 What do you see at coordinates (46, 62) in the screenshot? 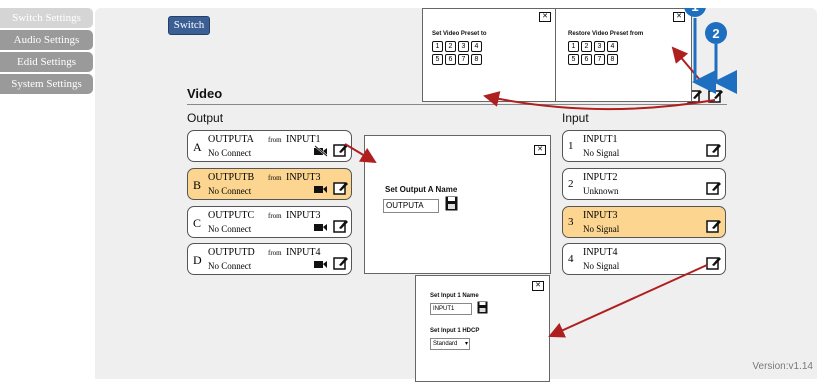
I see `sidebar-item-edid-settings: Edid Settings` at bounding box center [46, 62].